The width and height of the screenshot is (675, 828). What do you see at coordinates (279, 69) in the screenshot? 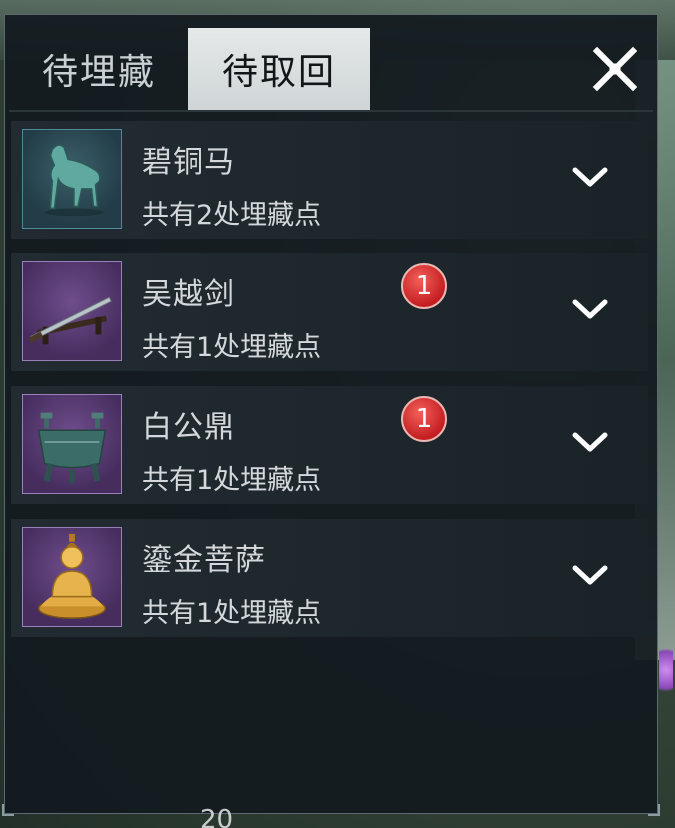
I see `tab-to-retrieve: 待取回` at bounding box center [279, 69].